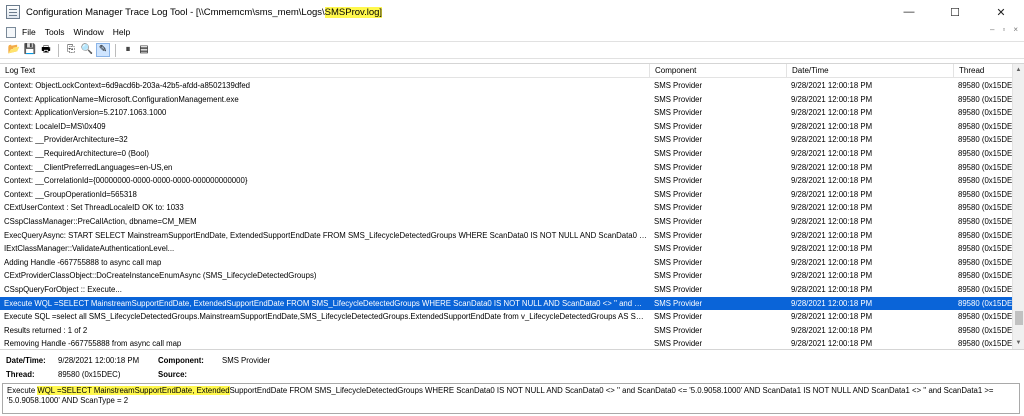 The height and width of the screenshot is (416, 1024). What do you see at coordinates (983, 71) in the screenshot?
I see `column-header-thread: Thread` at bounding box center [983, 71].